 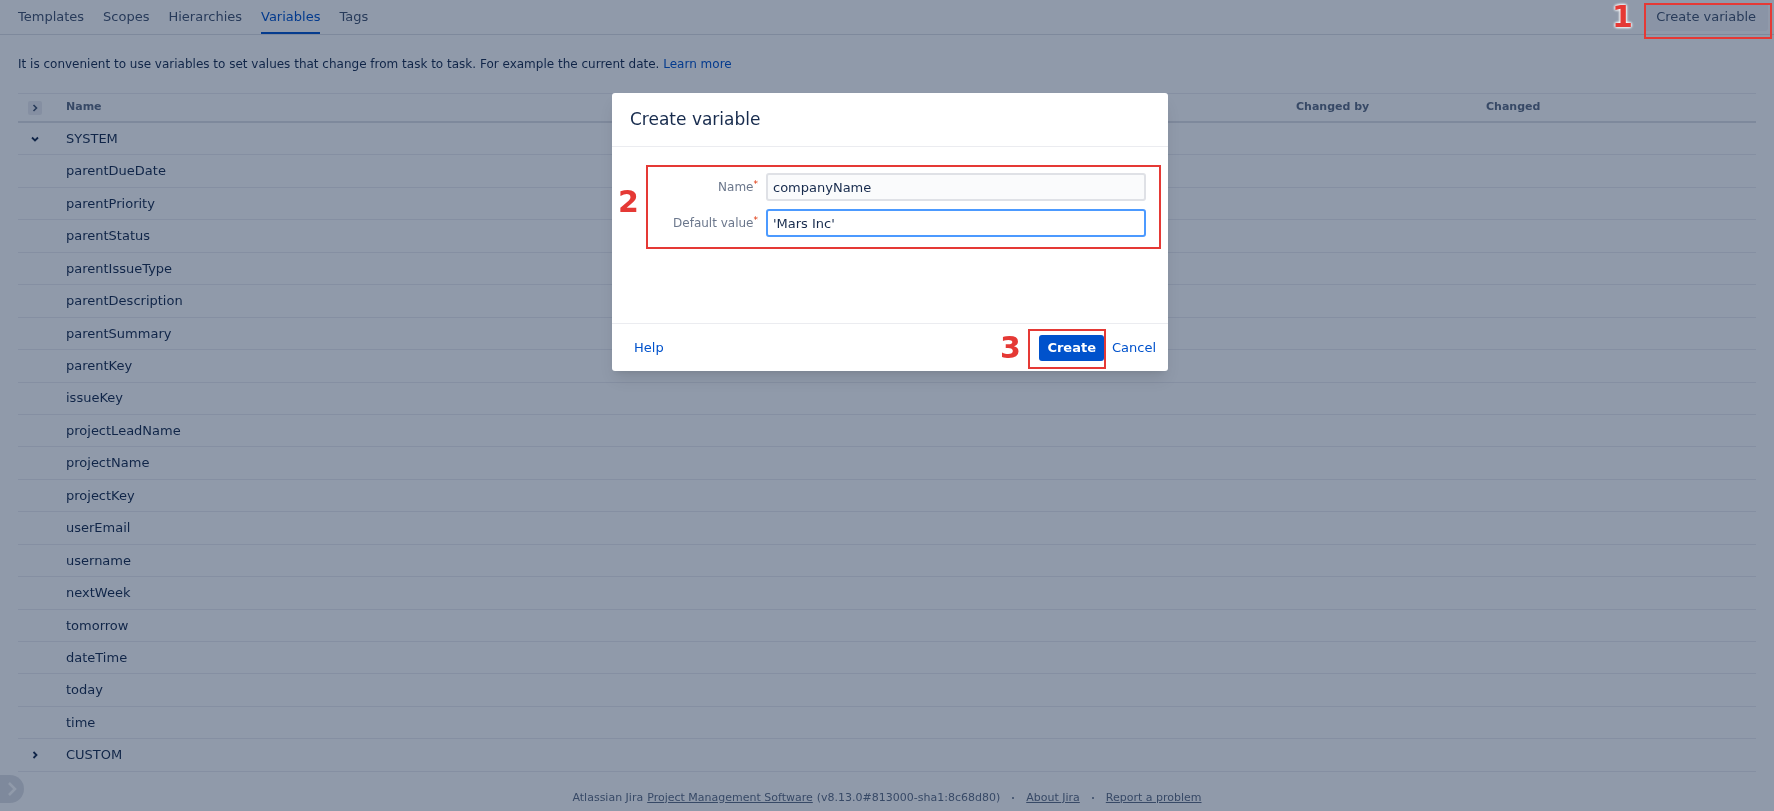 What do you see at coordinates (98, 560) in the screenshot?
I see `variable-name: username` at bounding box center [98, 560].